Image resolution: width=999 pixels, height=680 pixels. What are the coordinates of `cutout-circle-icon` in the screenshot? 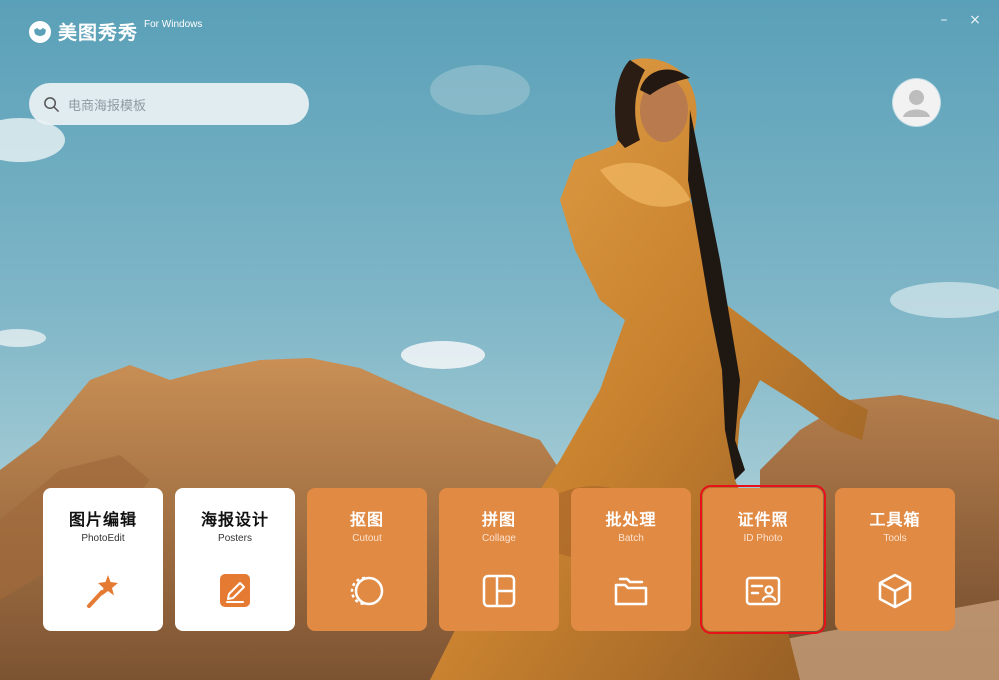 It's located at (367, 591).